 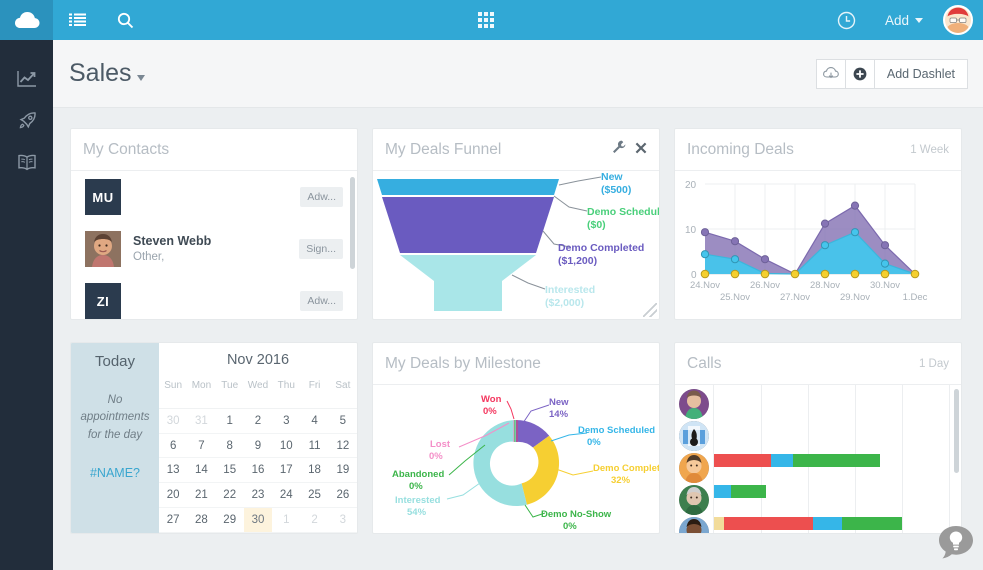 I want to click on sidebar-item-reports, so click(x=26, y=79).